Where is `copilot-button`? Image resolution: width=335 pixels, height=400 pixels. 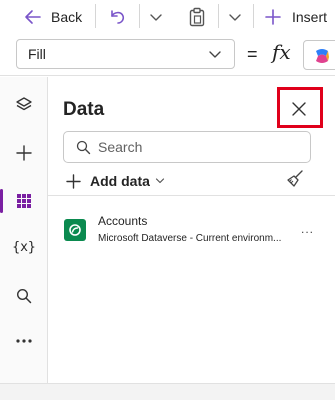
copilot-button is located at coordinates (319, 55).